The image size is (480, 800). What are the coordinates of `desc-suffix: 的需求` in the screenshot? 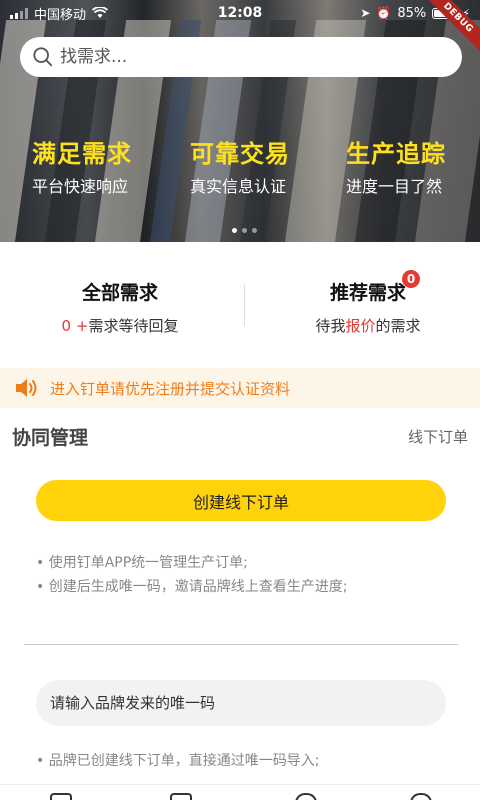 It's located at (398, 326).